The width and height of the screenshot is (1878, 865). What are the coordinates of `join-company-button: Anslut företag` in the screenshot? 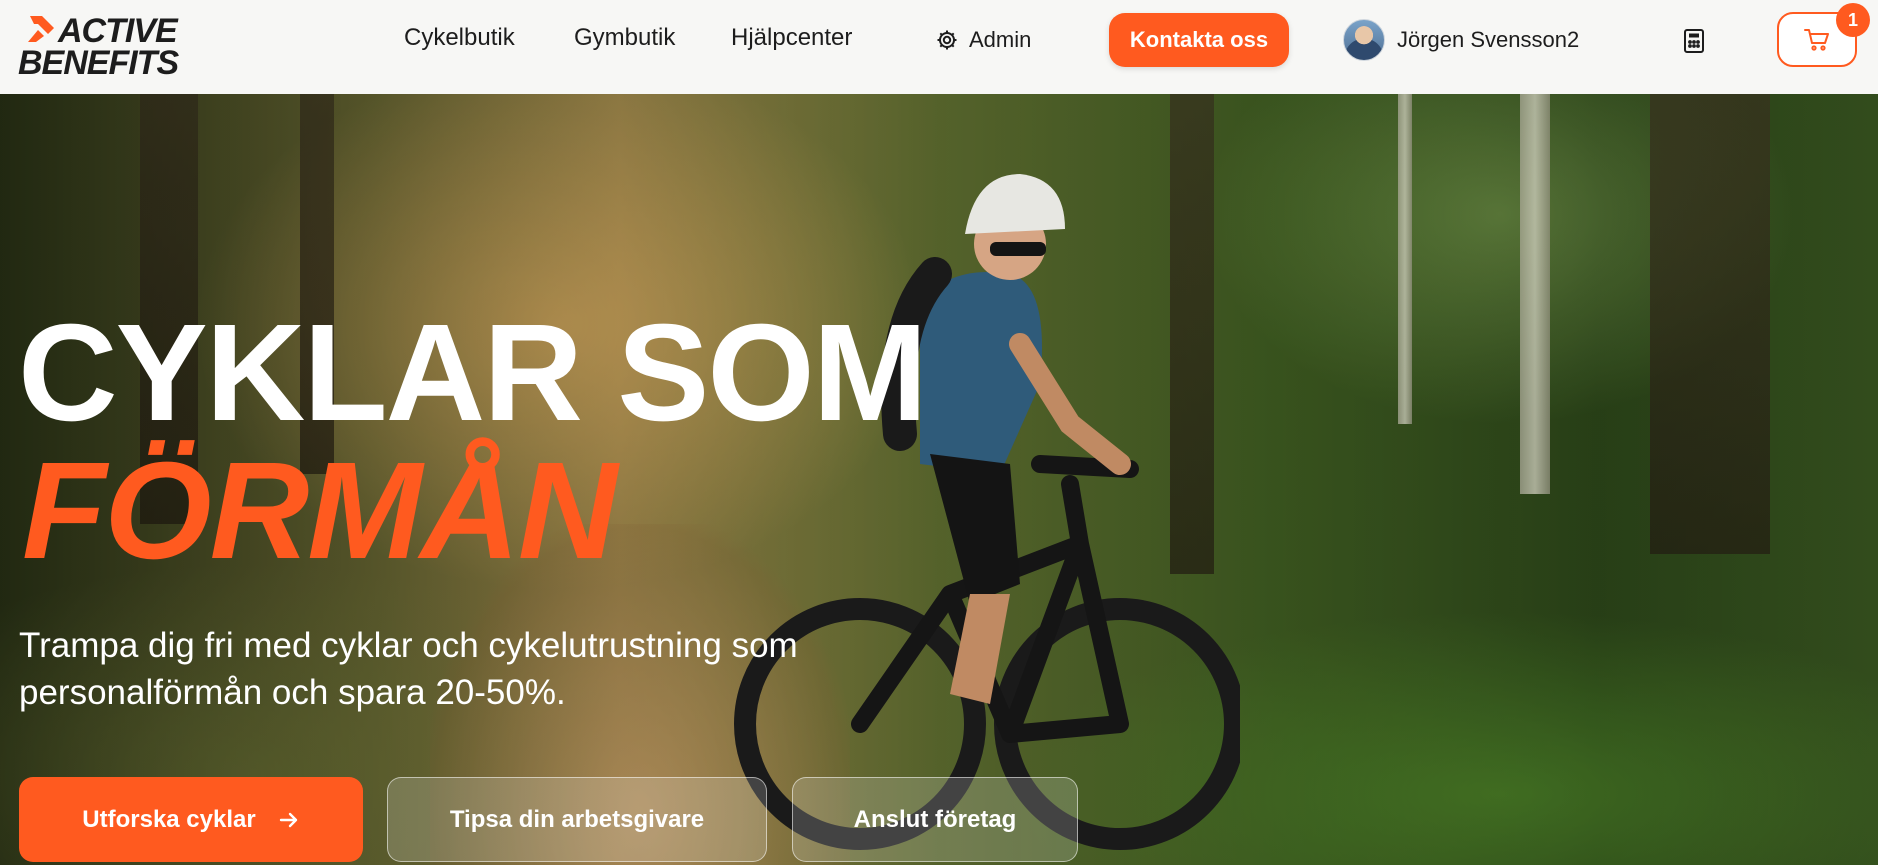 It's located at (935, 819).